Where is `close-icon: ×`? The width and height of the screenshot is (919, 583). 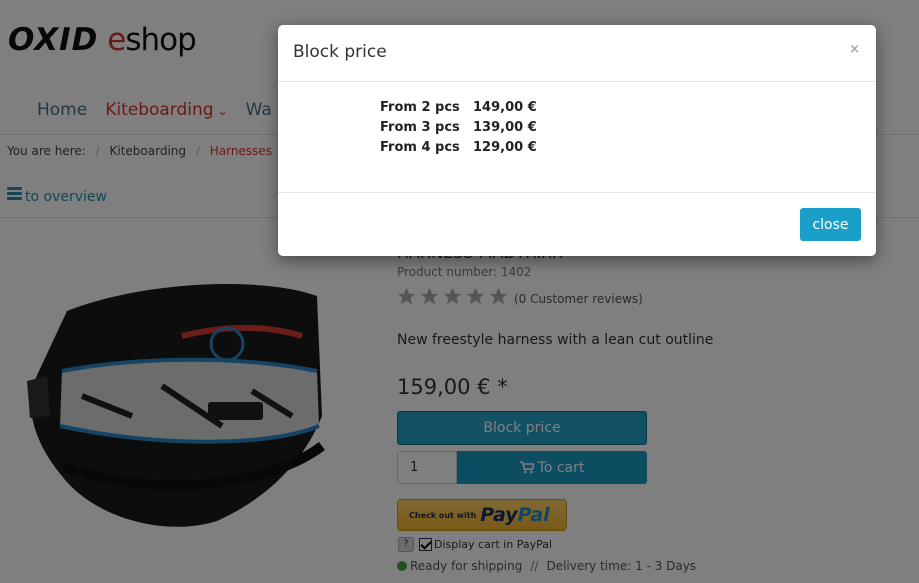 close-icon: × is located at coordinates (854, 49).